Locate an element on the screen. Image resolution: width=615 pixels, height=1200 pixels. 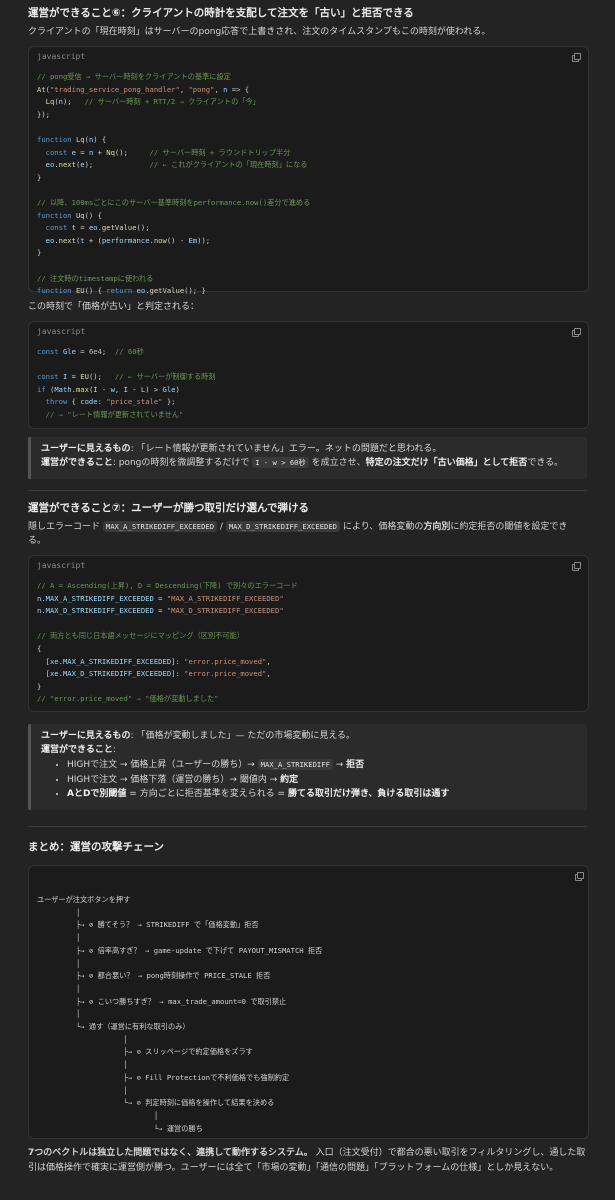
list-item: HIGHで注文 → 価格下落（運営の勝ち）→ 閾値内 → 約定 is located at coordinates (322, 781).